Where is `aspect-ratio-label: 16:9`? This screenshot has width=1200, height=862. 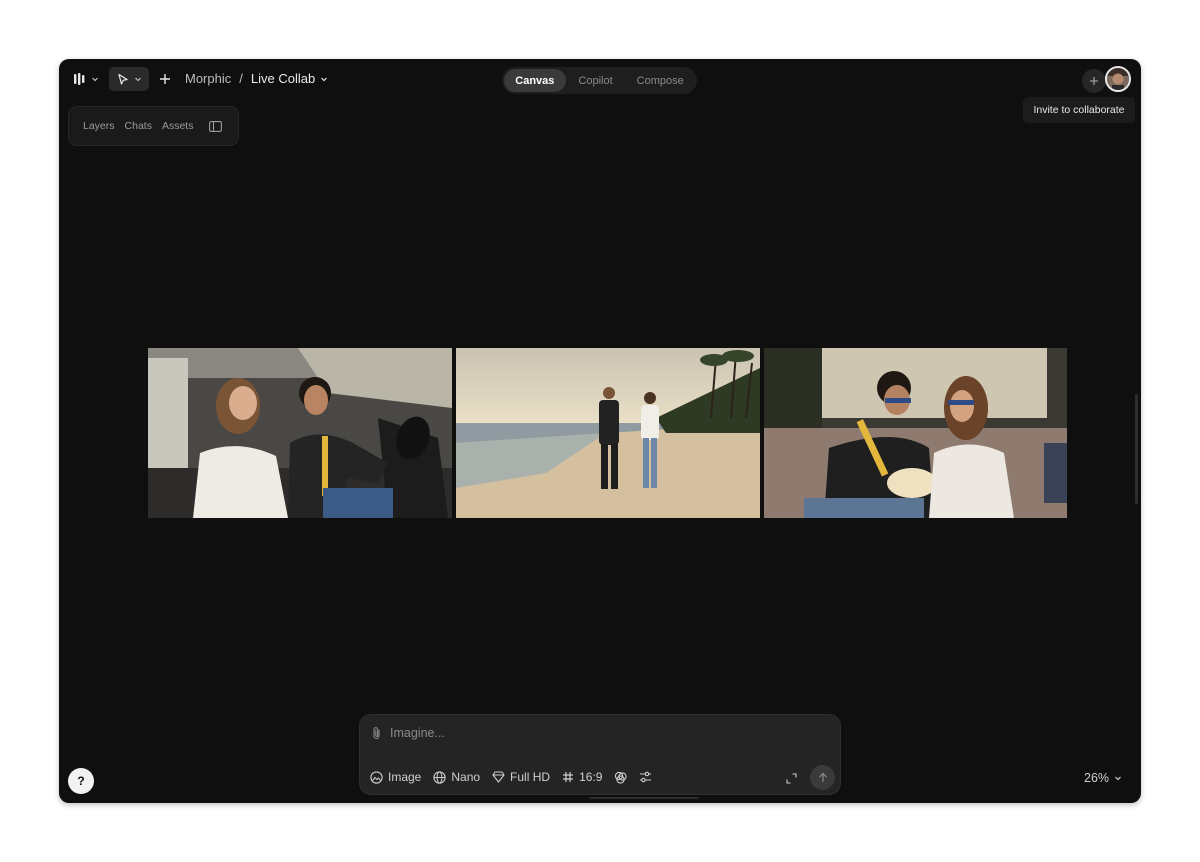
aspect-ratio-label: 16:9 is located at coordinates (591, 777).